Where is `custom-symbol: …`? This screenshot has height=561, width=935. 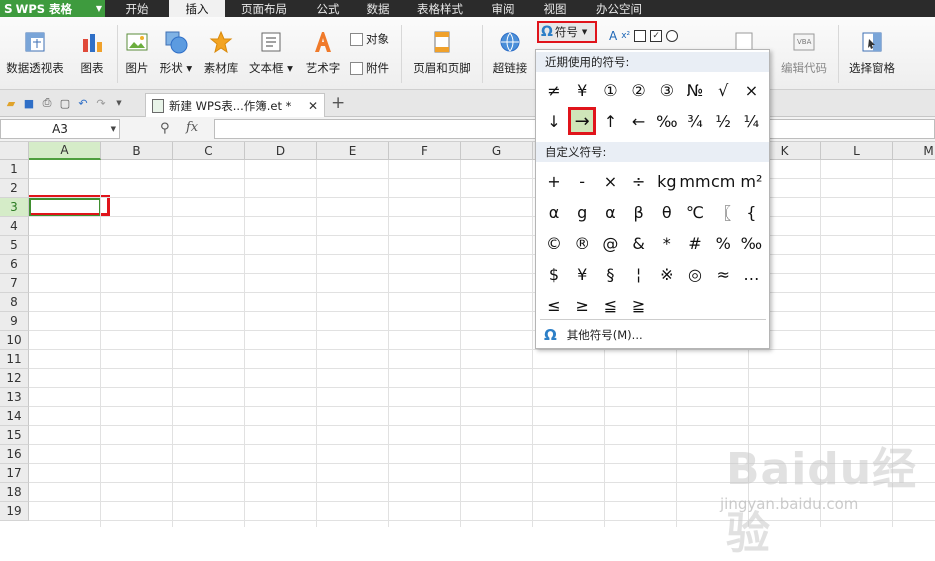
custom-symbol: … is located at coordinates (751, 274).